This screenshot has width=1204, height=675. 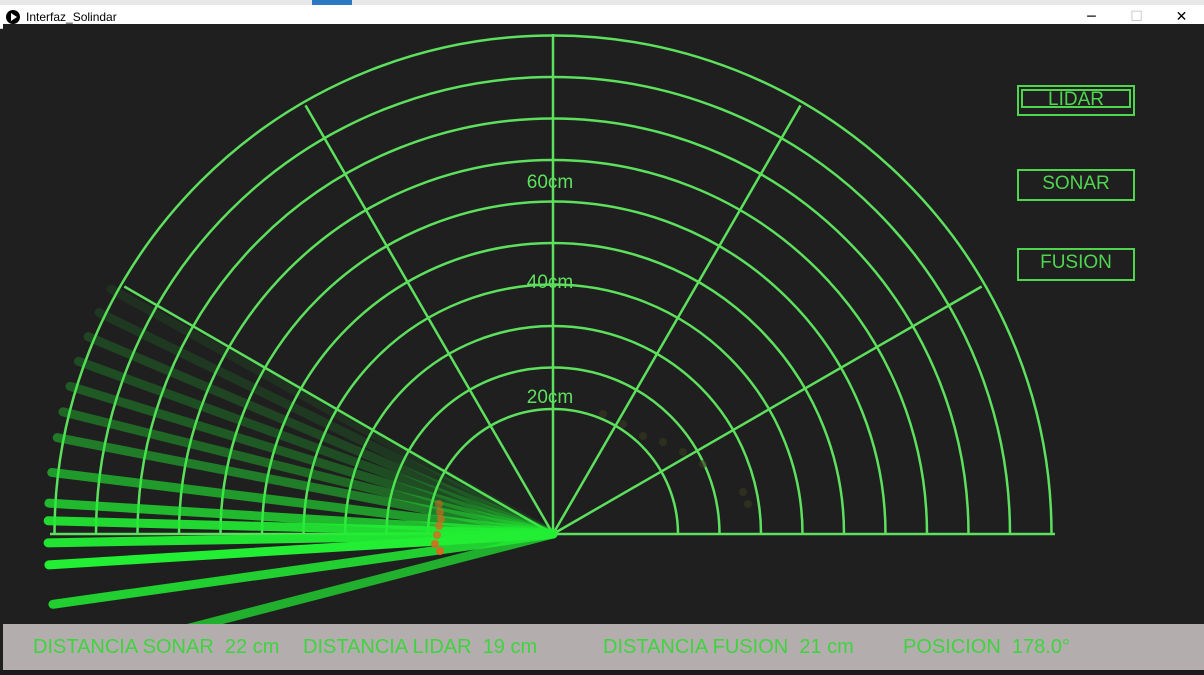 I want to click on sonar-distance-value: 22, so click(x=236, y=647).